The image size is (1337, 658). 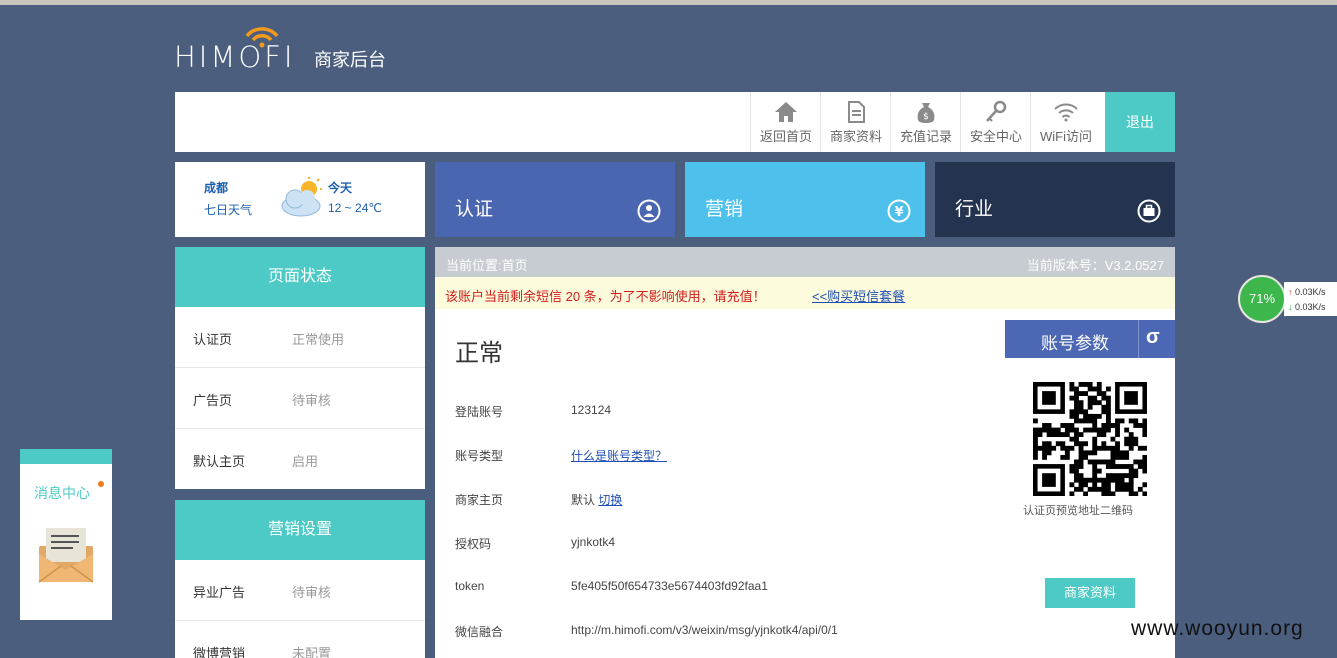 I want to click on nav-wifi-access-label: WiFi访问, so click(x=1066, y=136).